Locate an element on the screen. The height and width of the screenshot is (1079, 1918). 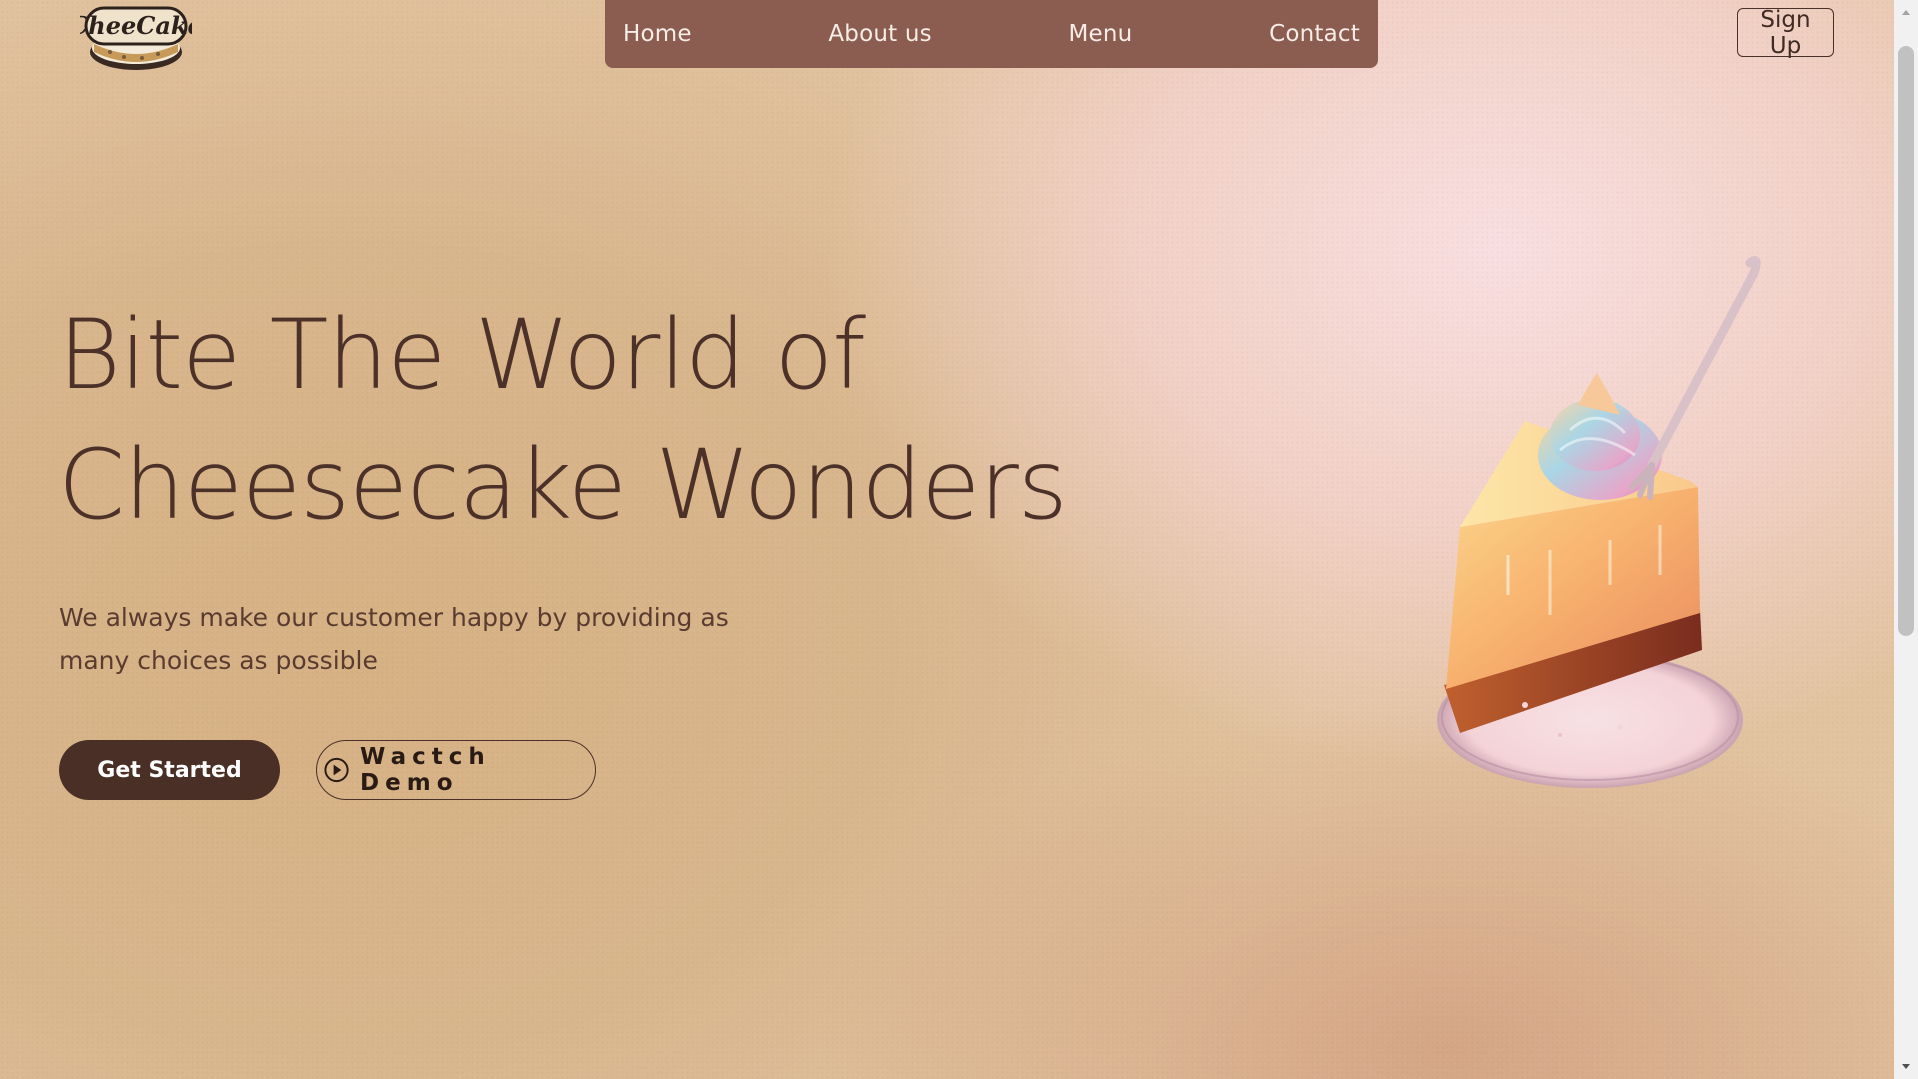
cheesecake-illustration is located at coordinates (1595, 525).